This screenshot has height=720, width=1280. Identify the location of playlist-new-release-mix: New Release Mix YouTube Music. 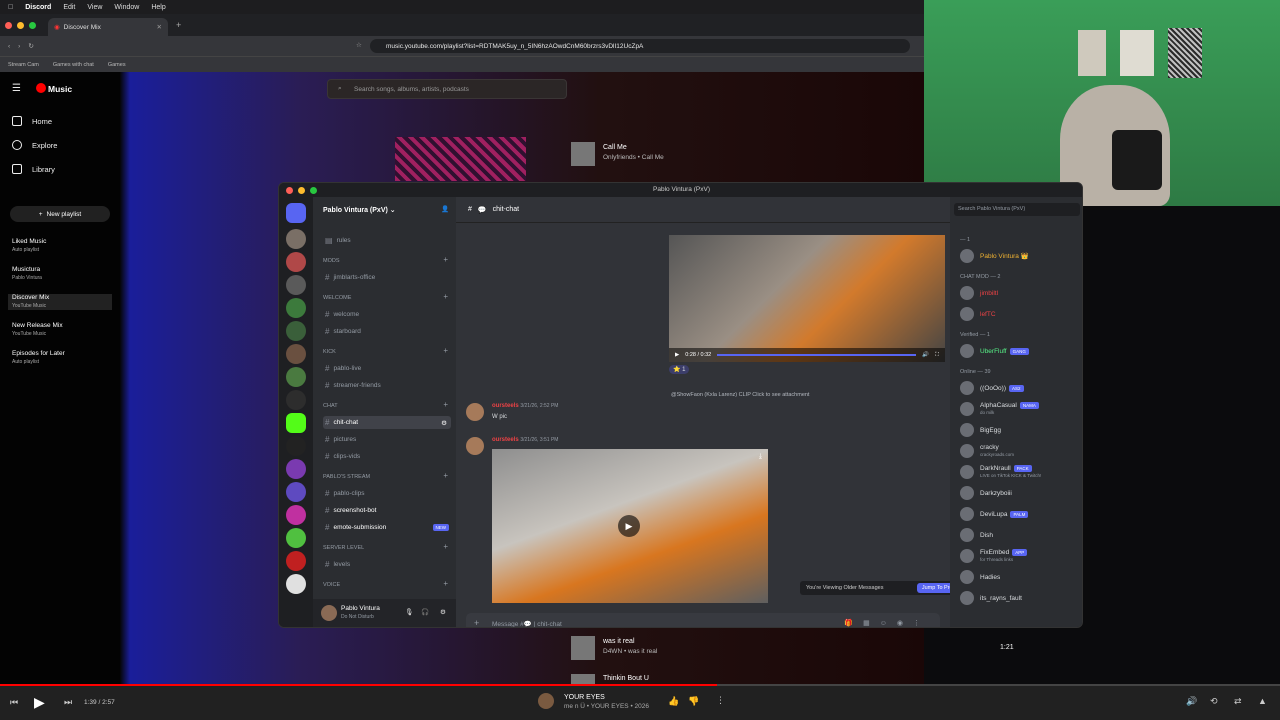
(37, 330).